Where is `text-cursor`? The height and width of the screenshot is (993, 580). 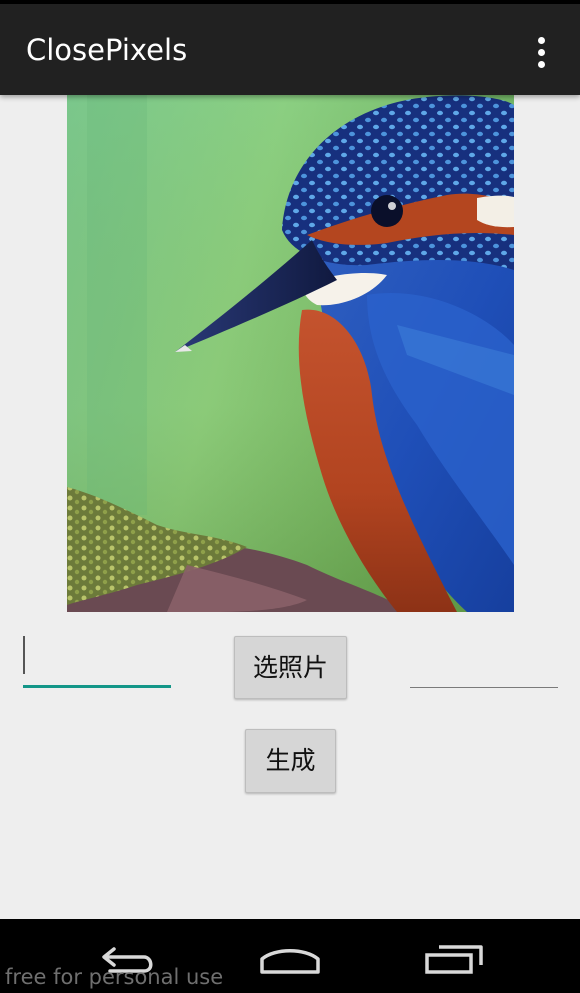 text-cursor is located at coordinates (24, 655).